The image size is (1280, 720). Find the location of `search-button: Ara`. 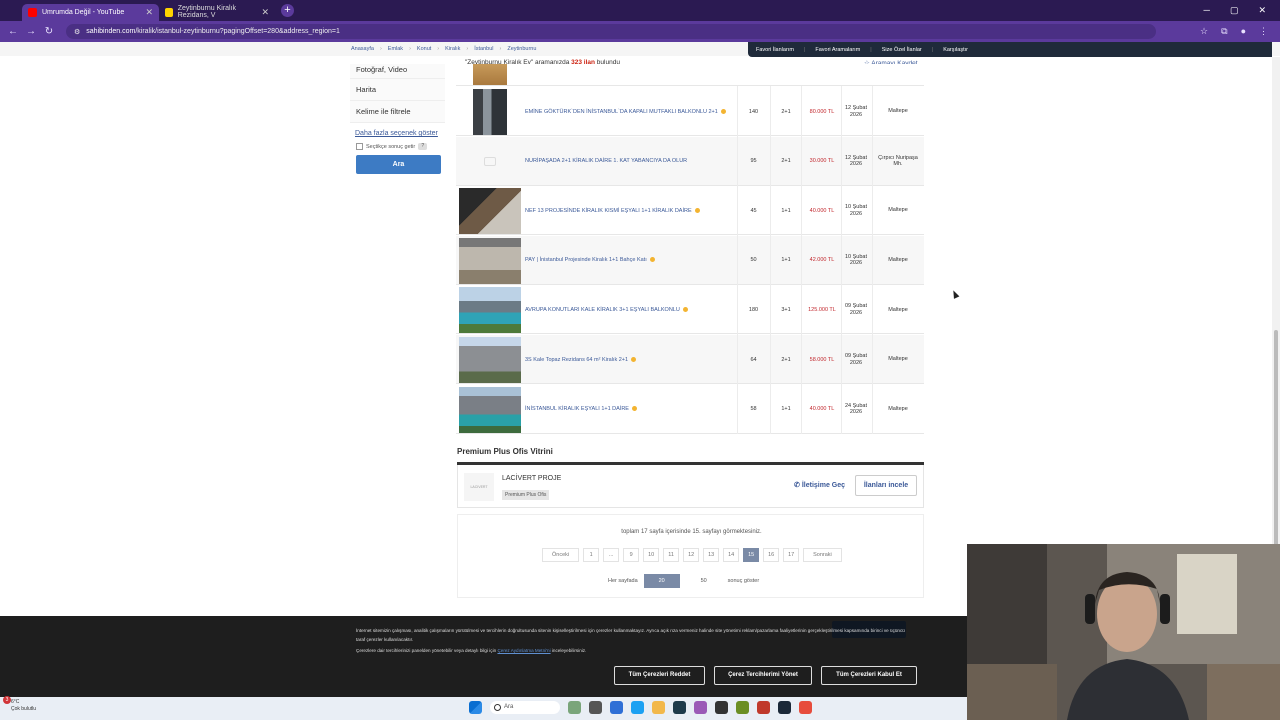

search-button: Ara is located at coordinates (398, 164).